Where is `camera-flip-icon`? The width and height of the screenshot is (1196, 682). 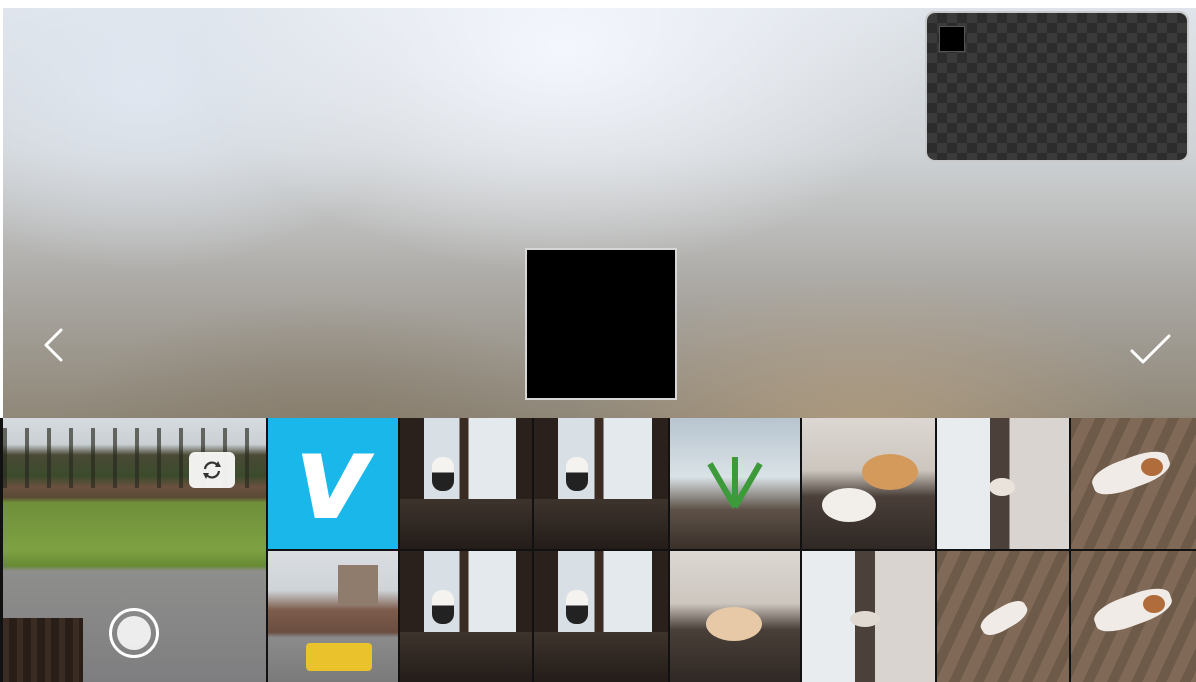 camera-flip-icon is located at coordinates (212, 470).